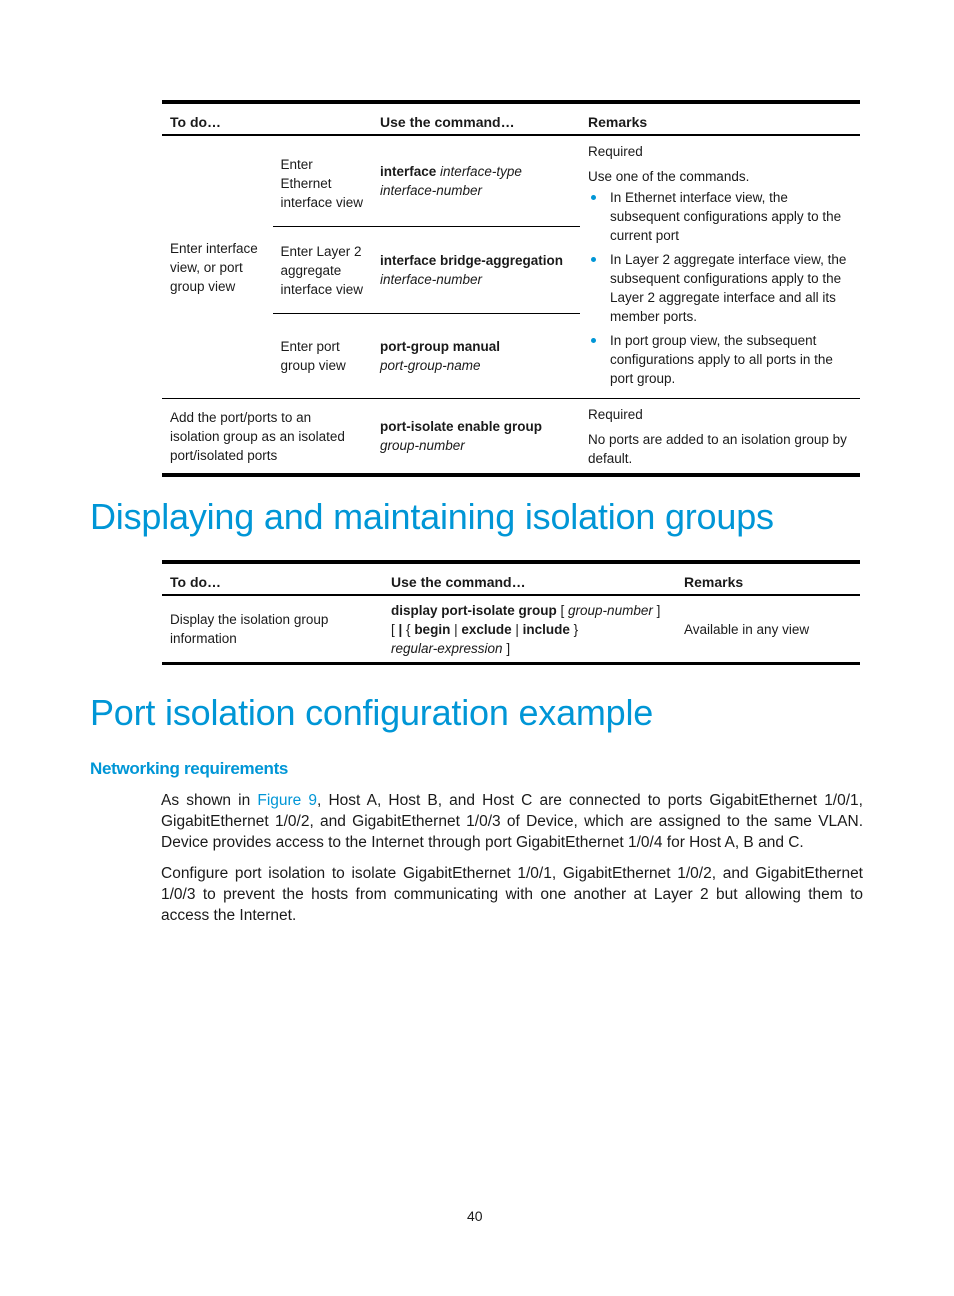  I want to click on figure-link: Figure 9, so click(287, 800).